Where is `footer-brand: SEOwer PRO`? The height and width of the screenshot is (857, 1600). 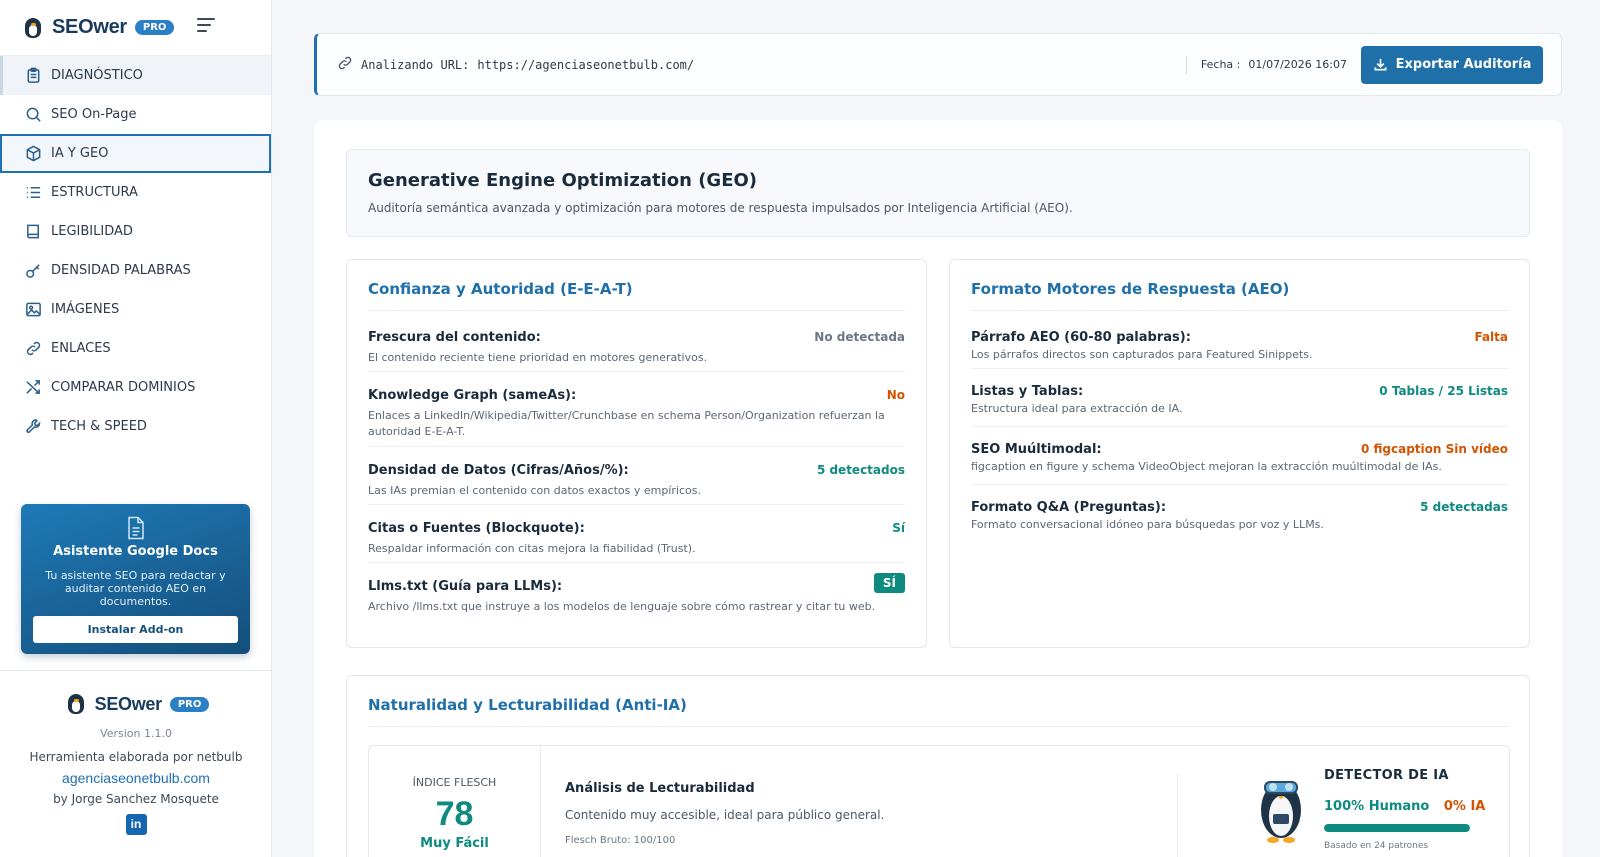 footer-brand: SEOwer PRO is located at coordinates (136, 704).